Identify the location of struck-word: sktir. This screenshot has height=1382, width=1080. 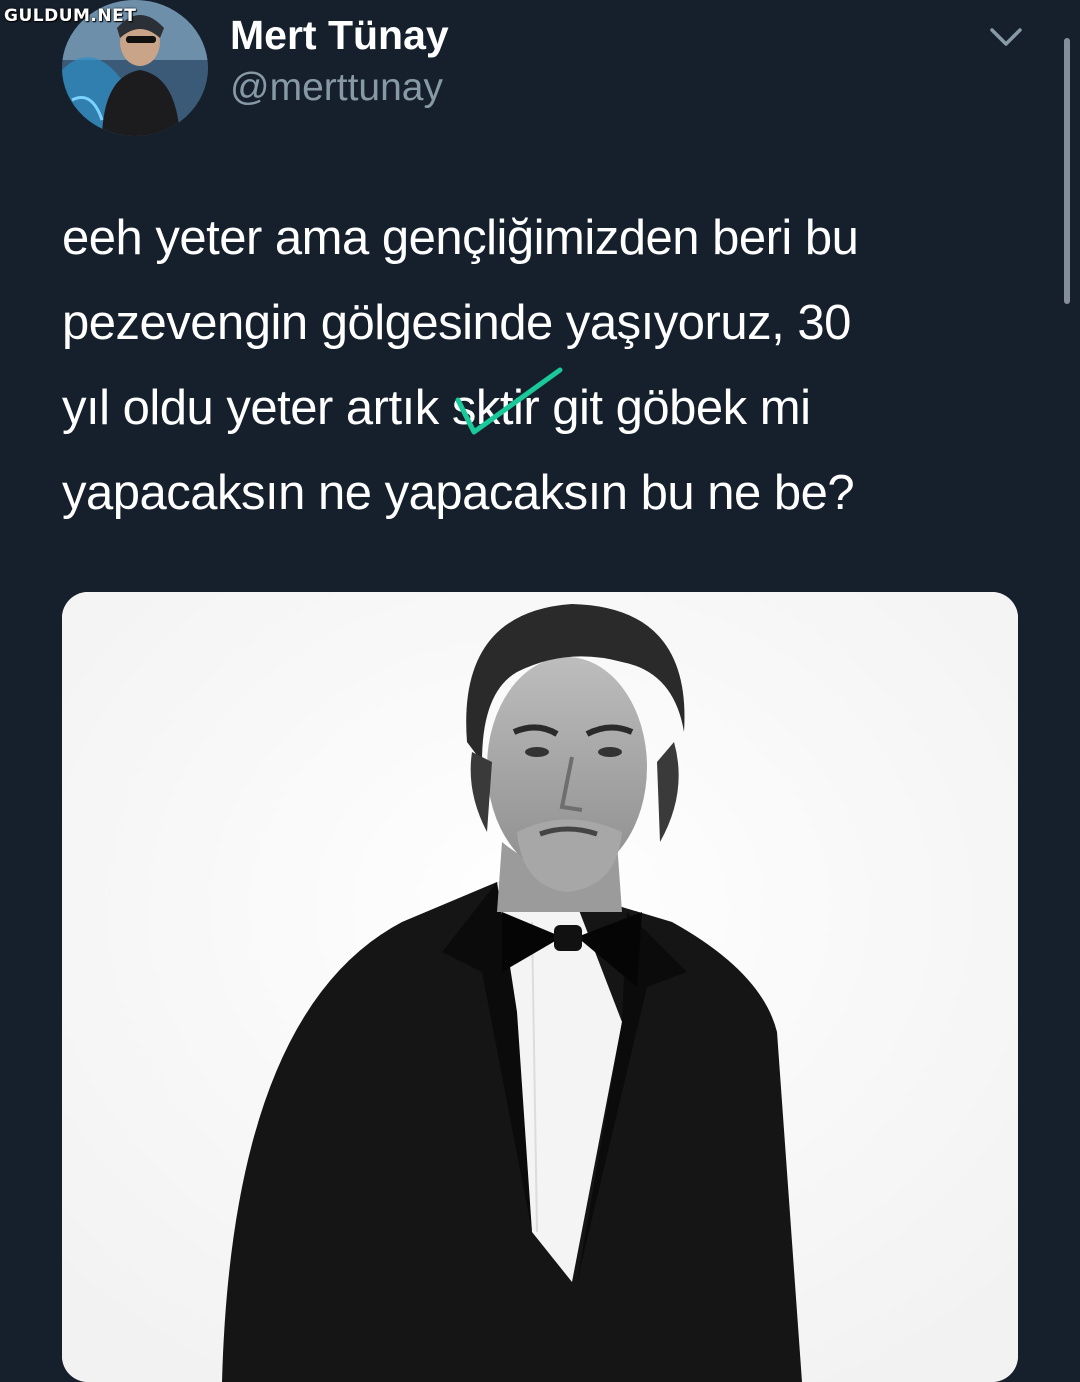
(507, 408).